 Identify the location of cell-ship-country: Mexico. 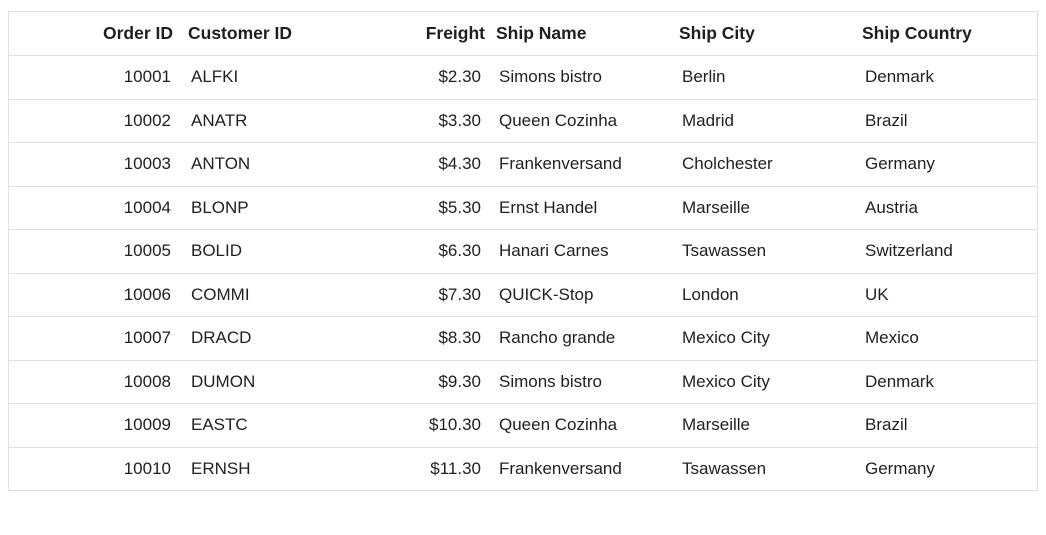
(947, 338).